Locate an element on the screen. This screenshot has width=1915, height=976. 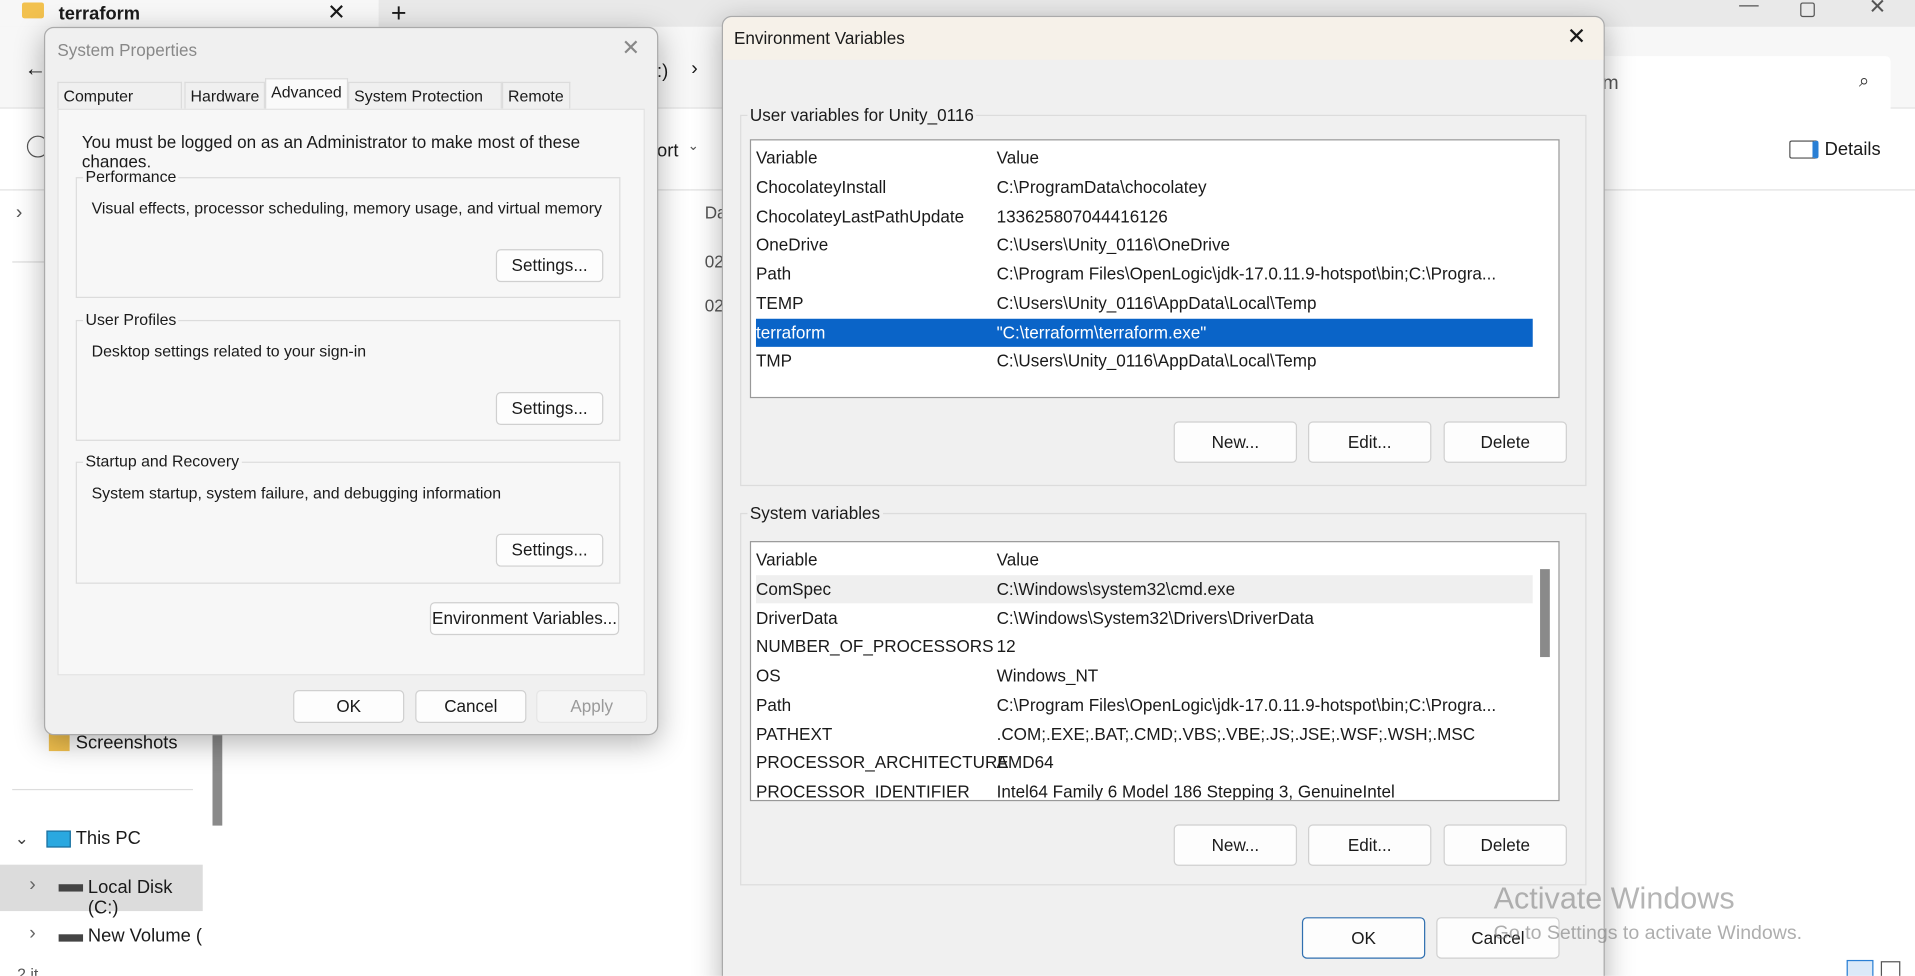
sort-button: ort is located at coordinates (667, 150).